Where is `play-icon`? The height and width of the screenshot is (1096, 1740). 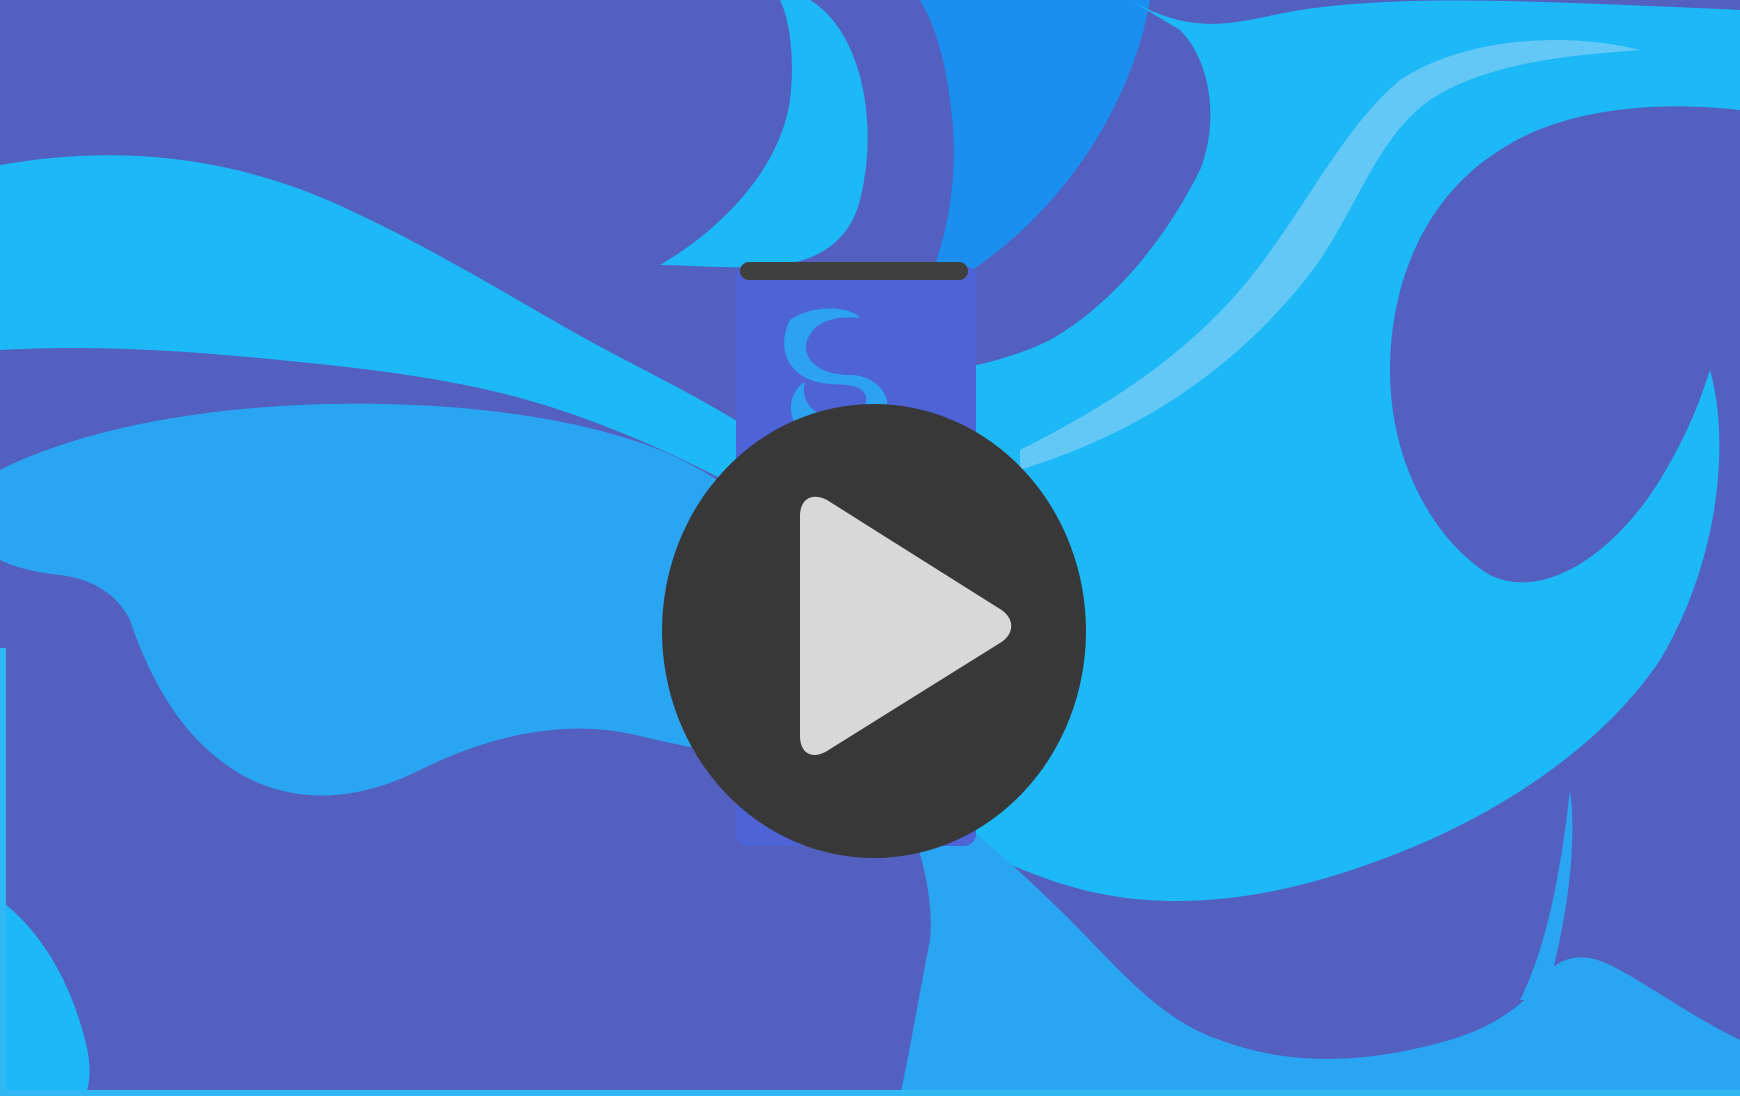
play-icon is located at coordinates (906, 625).